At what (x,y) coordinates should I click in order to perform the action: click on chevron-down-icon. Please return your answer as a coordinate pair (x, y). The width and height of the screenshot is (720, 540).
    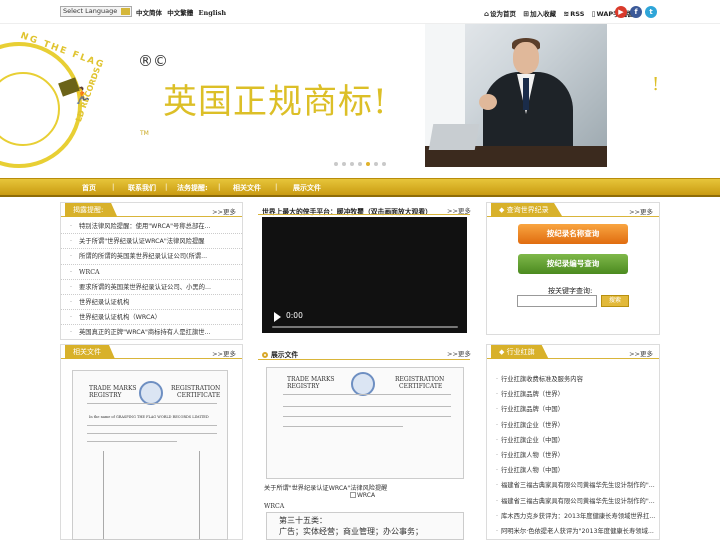
    Looking at the image, I should click on (125, 11).